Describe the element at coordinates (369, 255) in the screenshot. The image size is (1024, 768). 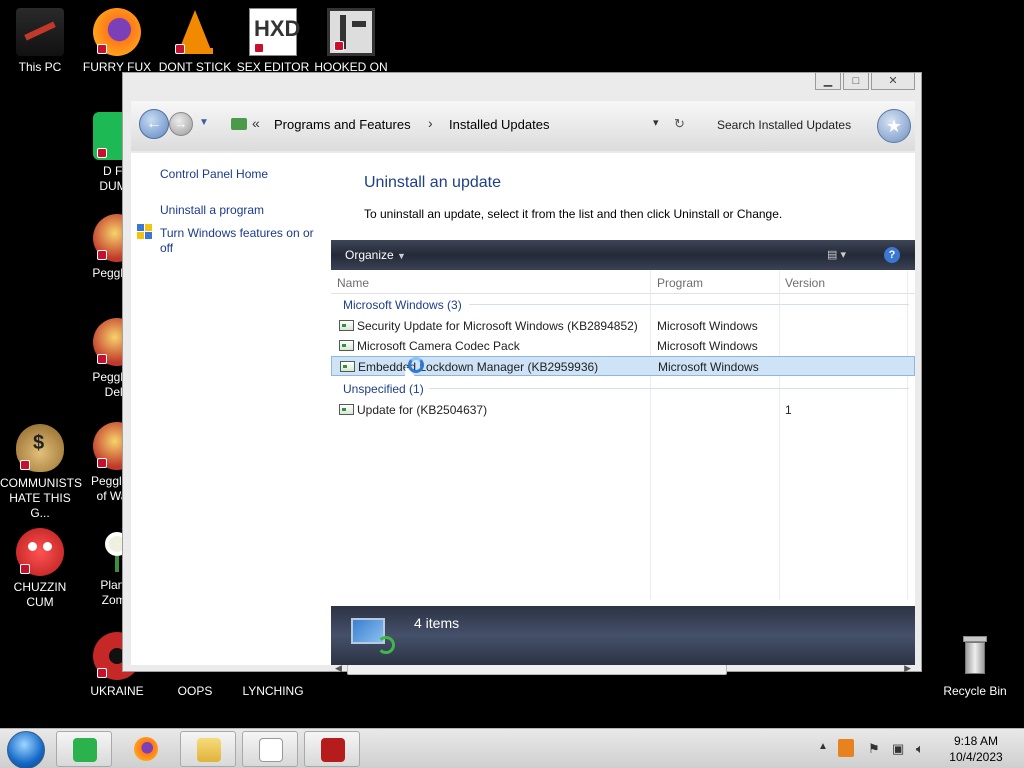
I see `organize-label: Organize` at that location.